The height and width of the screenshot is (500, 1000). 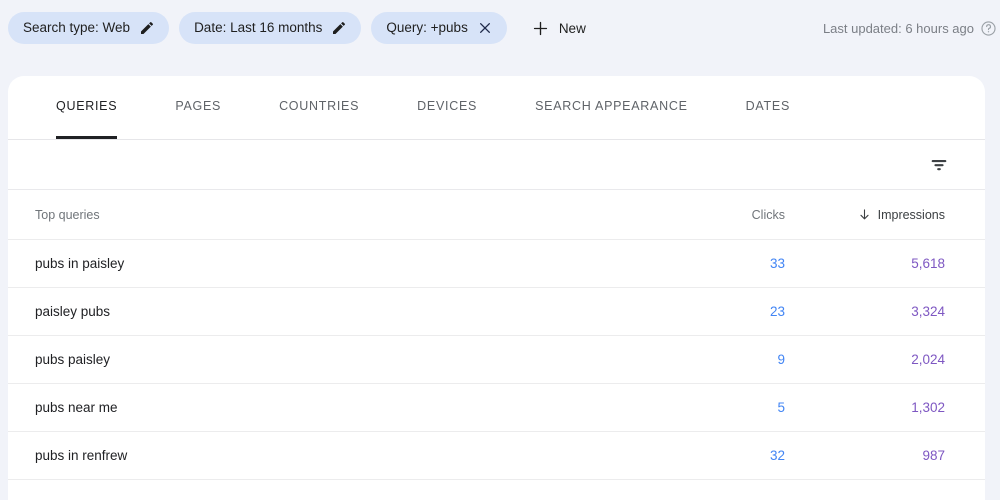 What do you see at coordinates (777, 263) in the screenshot?
I see `cell-clicks: 33` at bounding box center [777, 263].